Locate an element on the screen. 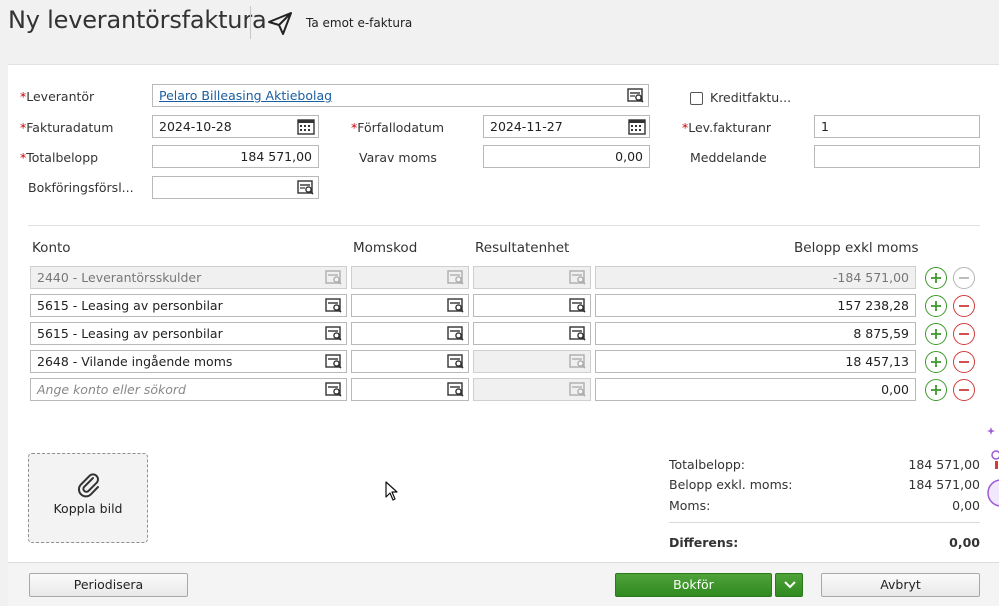  meddelande-label: Meddelande is located at coordinates (728, 157).